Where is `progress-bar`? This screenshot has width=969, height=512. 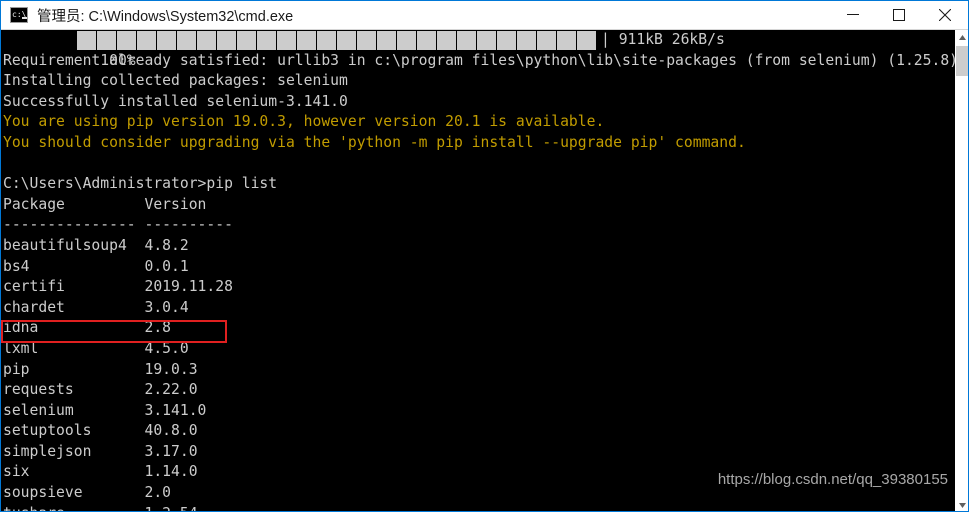 progress-bar is located at coordinates (336, 40).